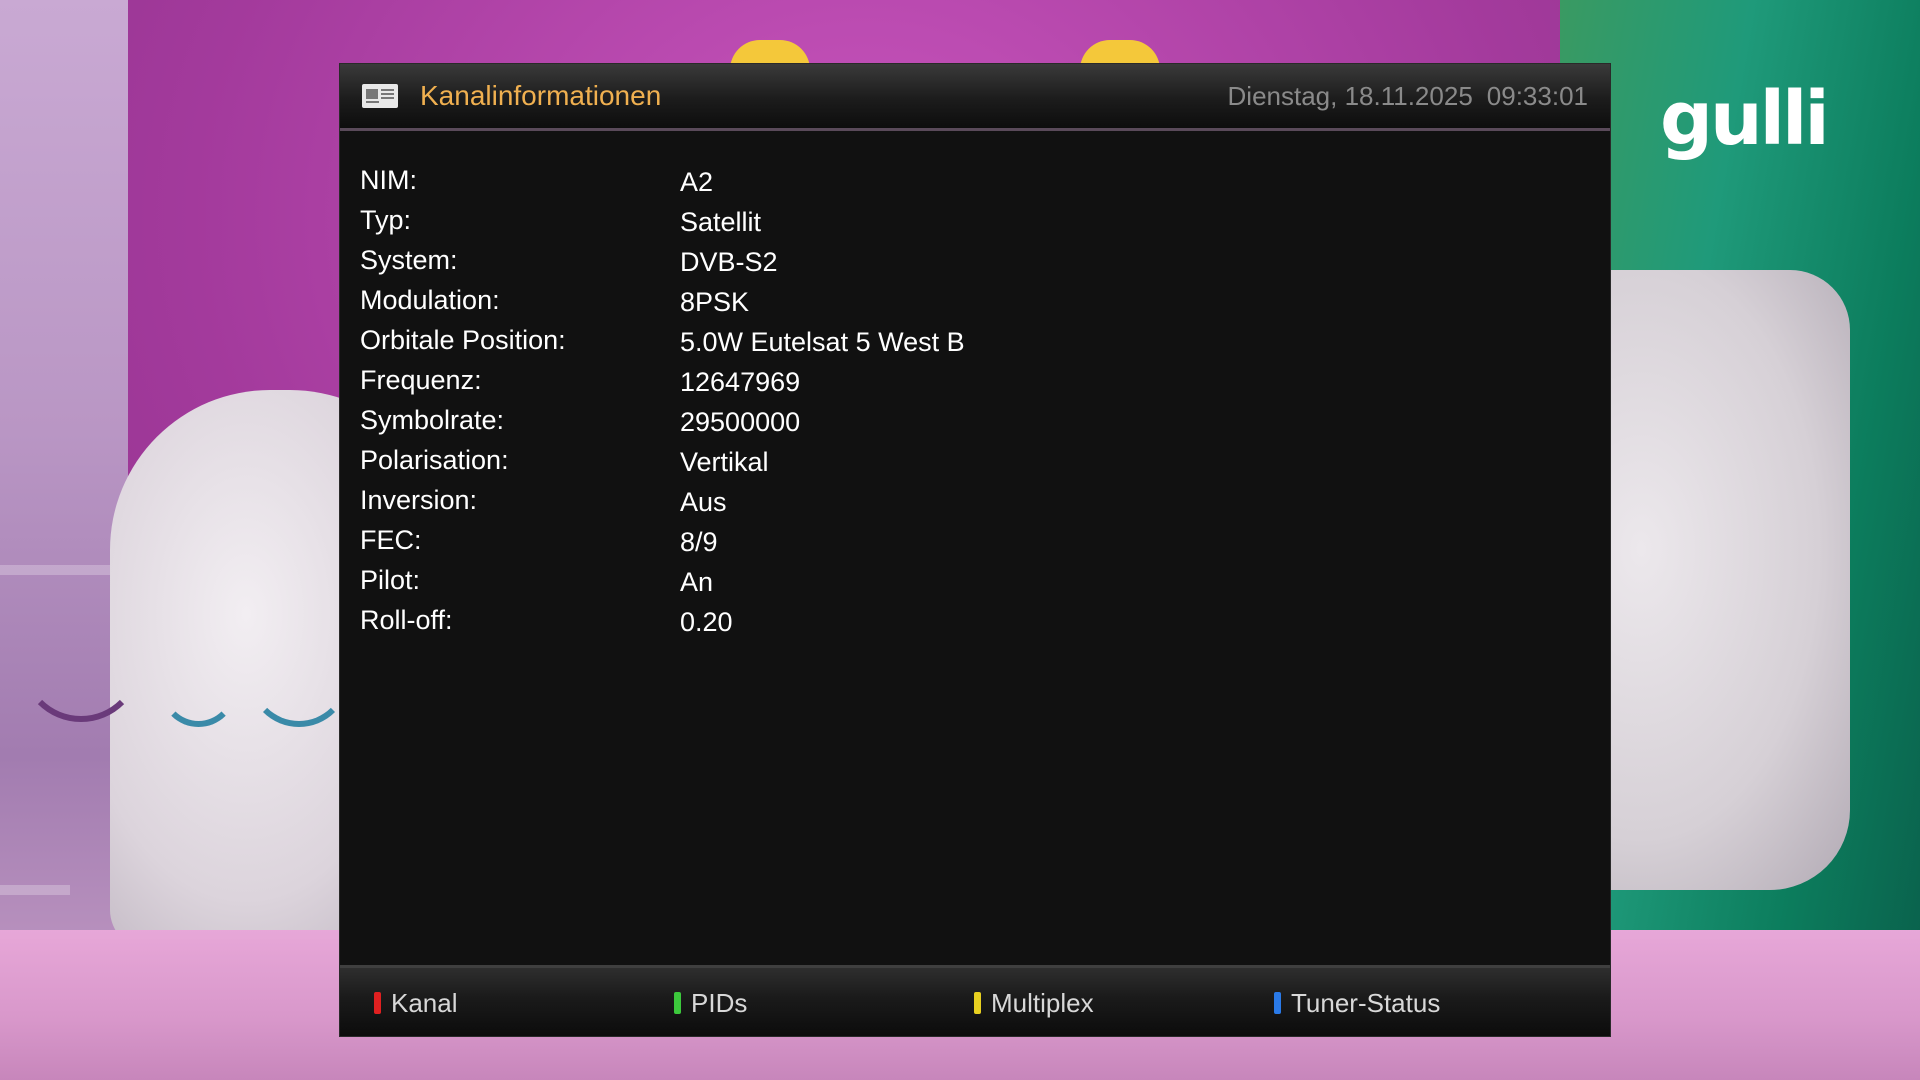 Image resolution: width=1920 pixels, height=1080 pixels. Describe the element at coordinates (960, 422) in the screenshot. I see `info-row-symbol-rate: Symbolrate: 29500000` at that location.